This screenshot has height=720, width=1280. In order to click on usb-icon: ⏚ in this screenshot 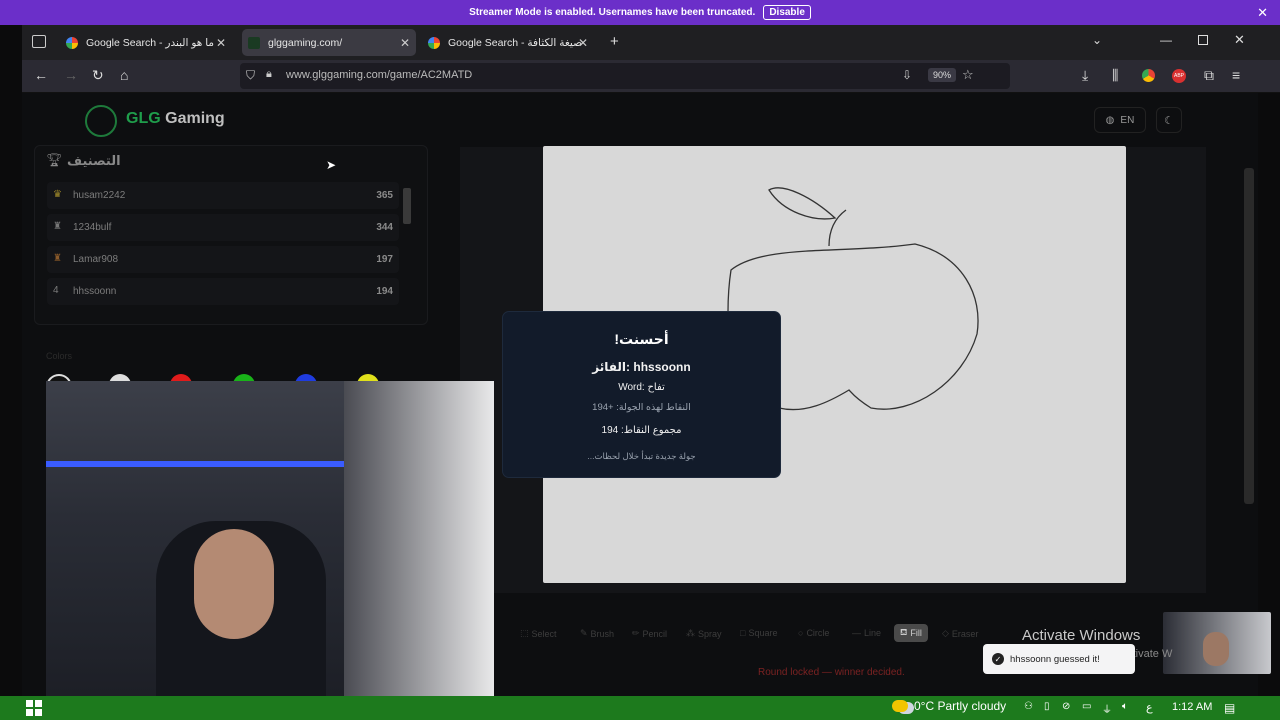, I will do `click(1107, 708)`.